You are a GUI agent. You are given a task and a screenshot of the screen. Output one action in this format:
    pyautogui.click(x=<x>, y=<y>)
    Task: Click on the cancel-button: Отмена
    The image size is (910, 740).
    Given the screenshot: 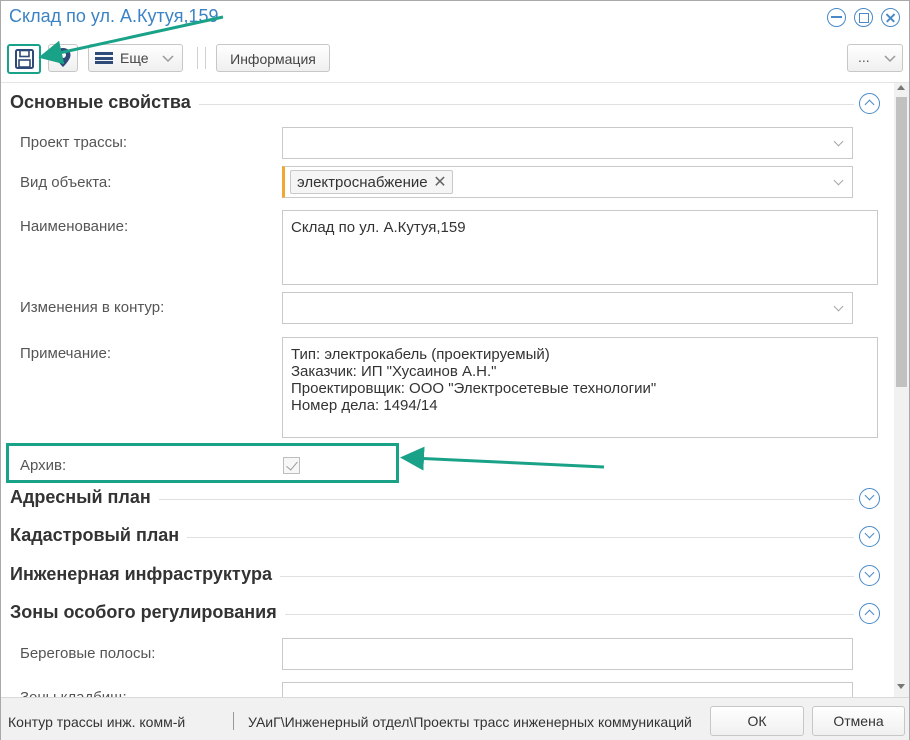 What is the action you would take?
    pyautogui.click(x=858, y=721)
    